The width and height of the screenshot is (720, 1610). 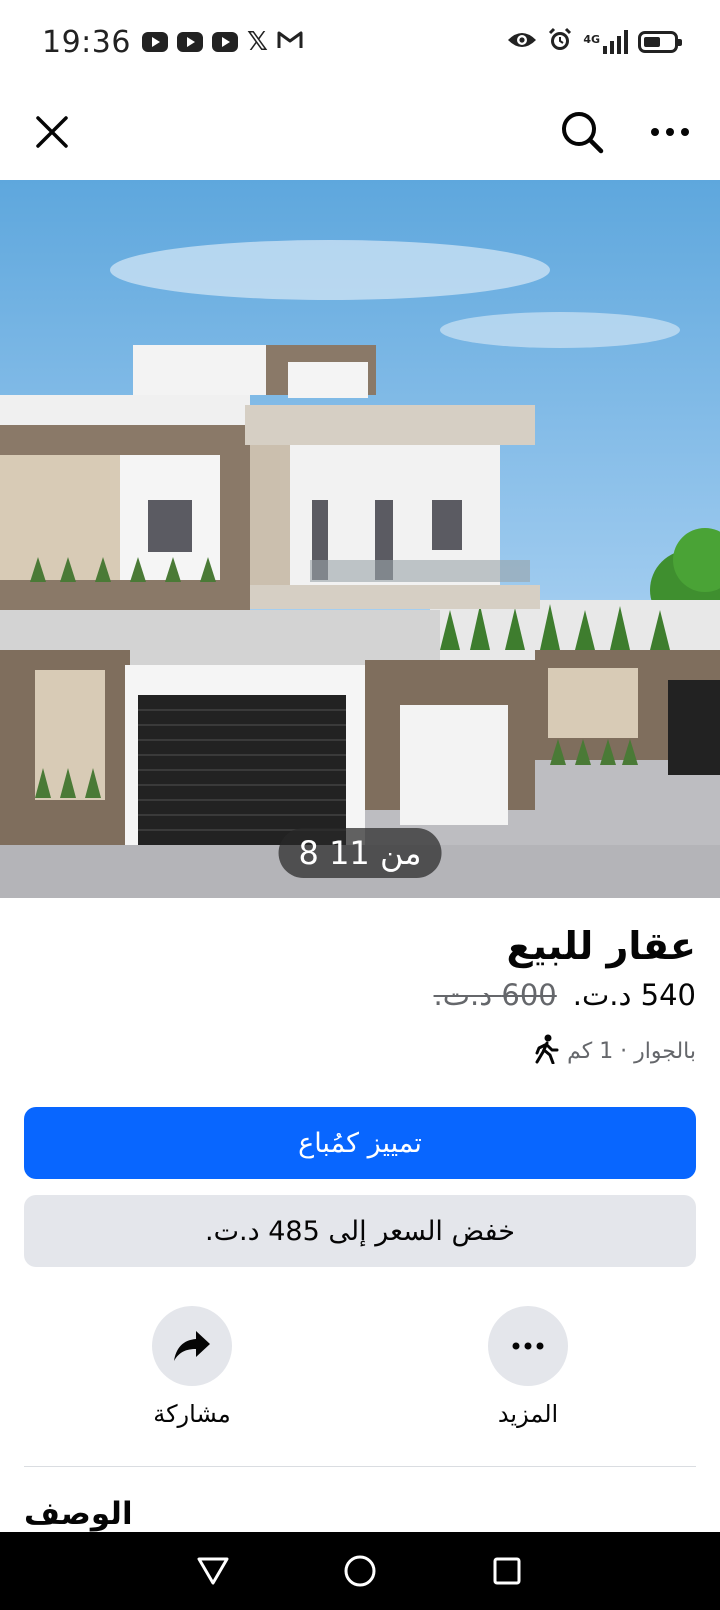 I want to click on gmail-icon, so click(x=290, y=42).